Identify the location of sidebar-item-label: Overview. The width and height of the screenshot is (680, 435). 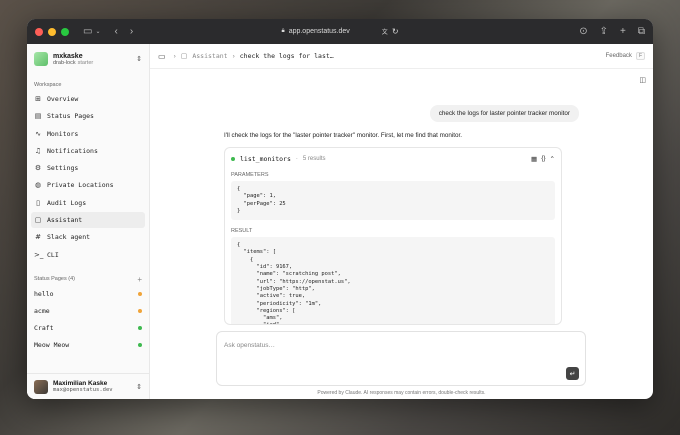
(63, 99).